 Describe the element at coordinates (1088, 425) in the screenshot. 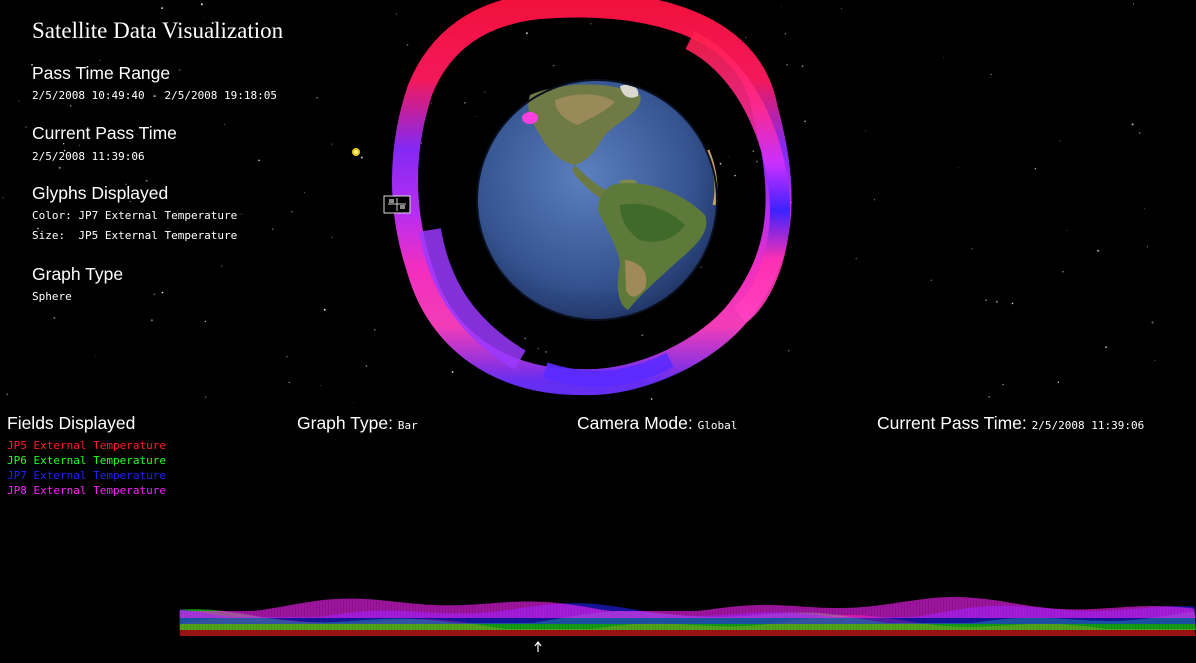

I see `status-current-pass-time-value: 2/5/2008 11:39:06` at that location.